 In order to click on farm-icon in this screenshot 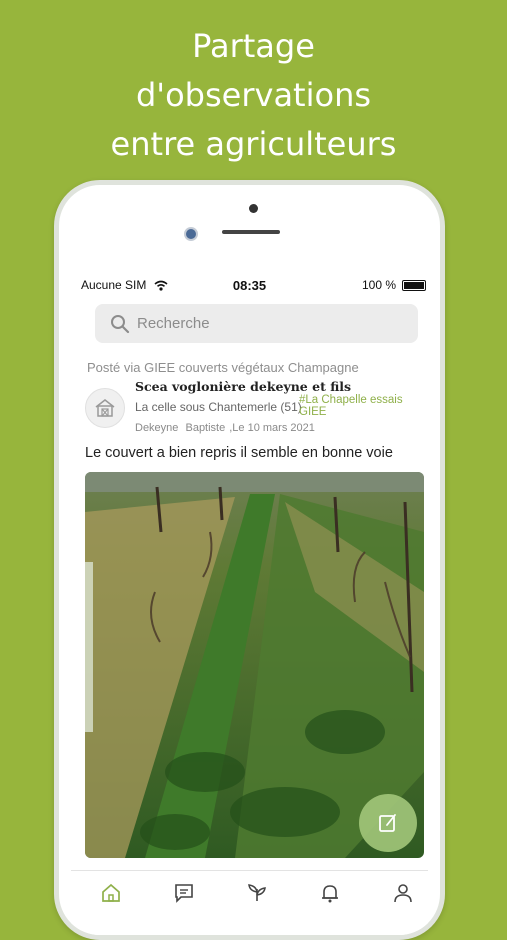, I will do `click(105, 408)`.